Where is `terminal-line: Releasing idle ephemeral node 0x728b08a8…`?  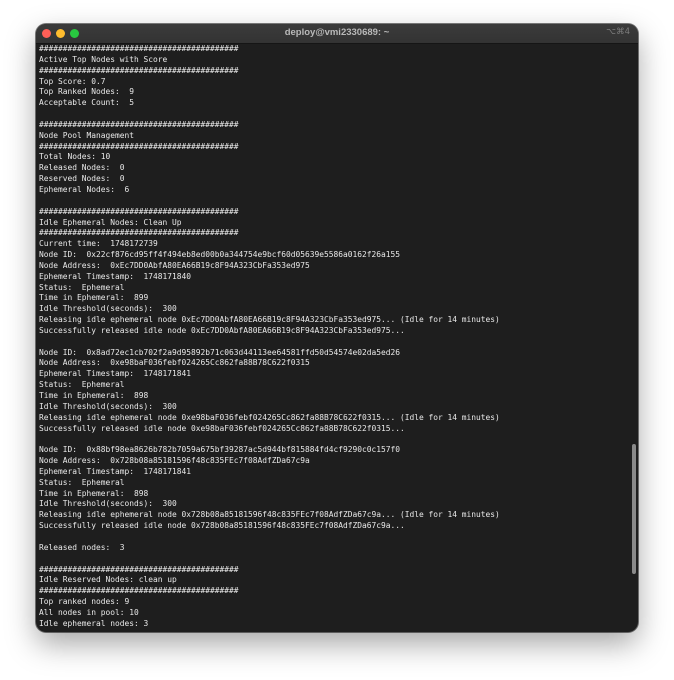 terminal-line: Releasing idle ephemeral node 0x728b08a8… is located at coordinates (269, 515).